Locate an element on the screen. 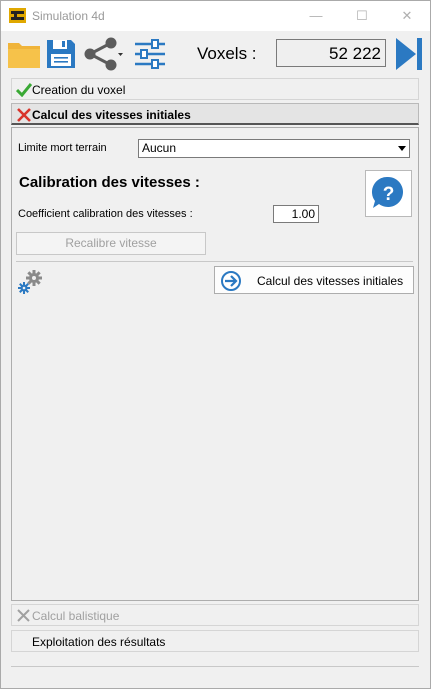 Image resolution: width=431 pixels, height=689 pixels. maximize-button: ☐ is located at coordinates (362, 16).